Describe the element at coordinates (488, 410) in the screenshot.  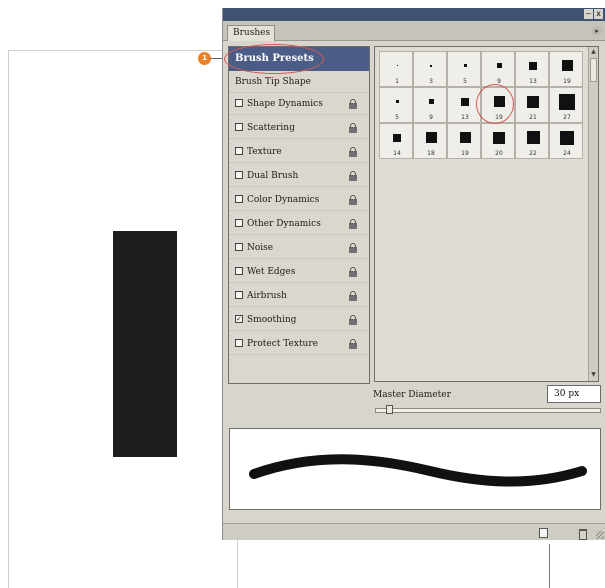
I see `master-diameter-slider` at that location.